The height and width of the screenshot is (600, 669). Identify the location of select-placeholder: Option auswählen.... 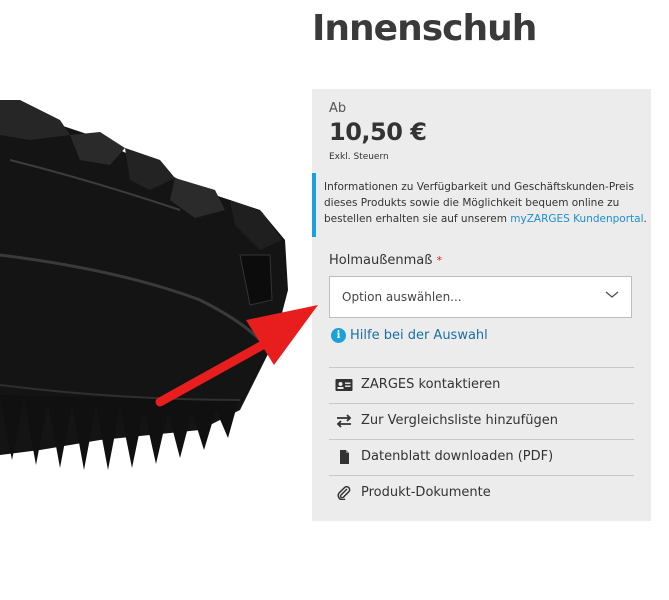
(402, 297).